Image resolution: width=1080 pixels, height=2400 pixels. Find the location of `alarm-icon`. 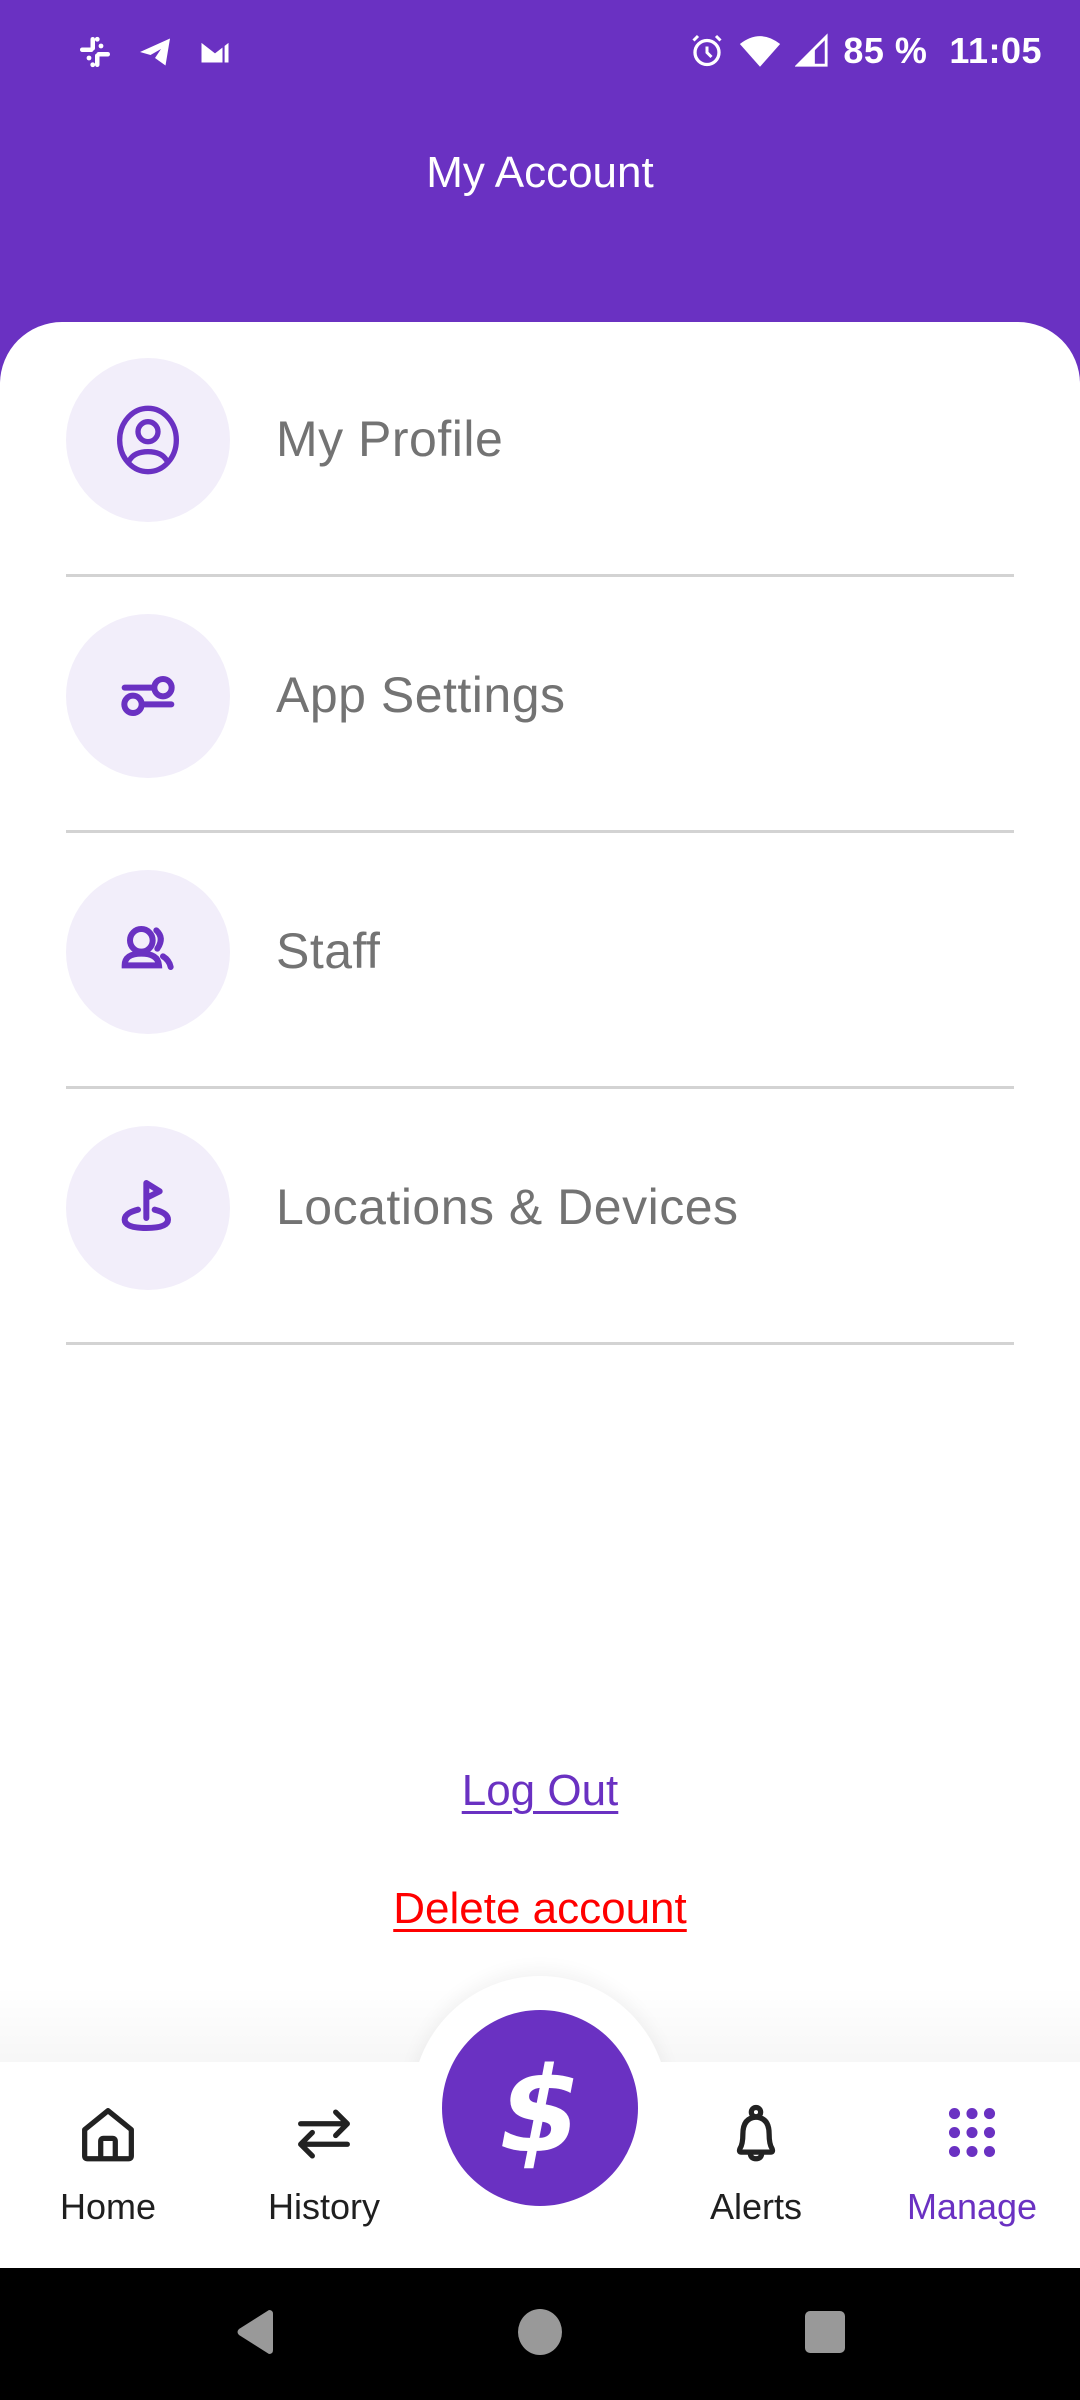

alarm-icon is located at coordinates (707, 51).